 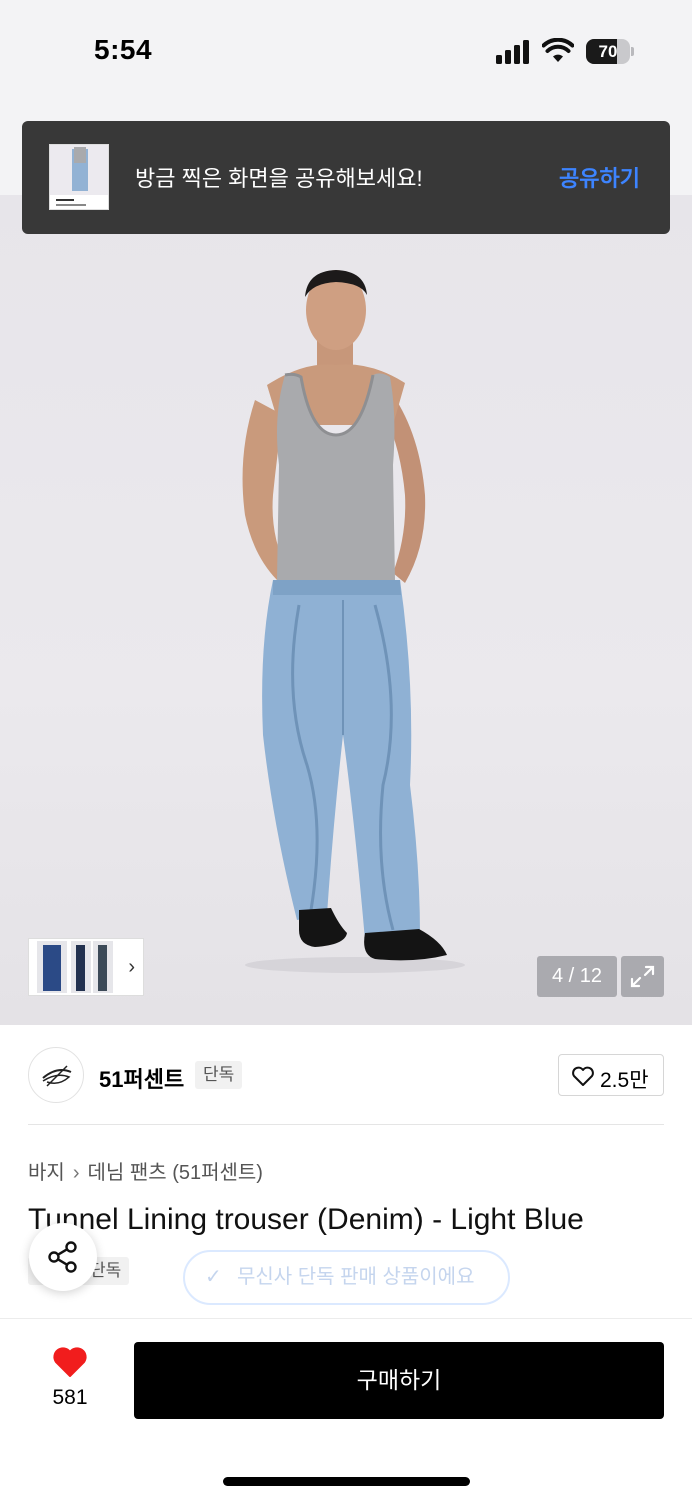 I want to click on brand-logo, so click(x=56, y=1075).